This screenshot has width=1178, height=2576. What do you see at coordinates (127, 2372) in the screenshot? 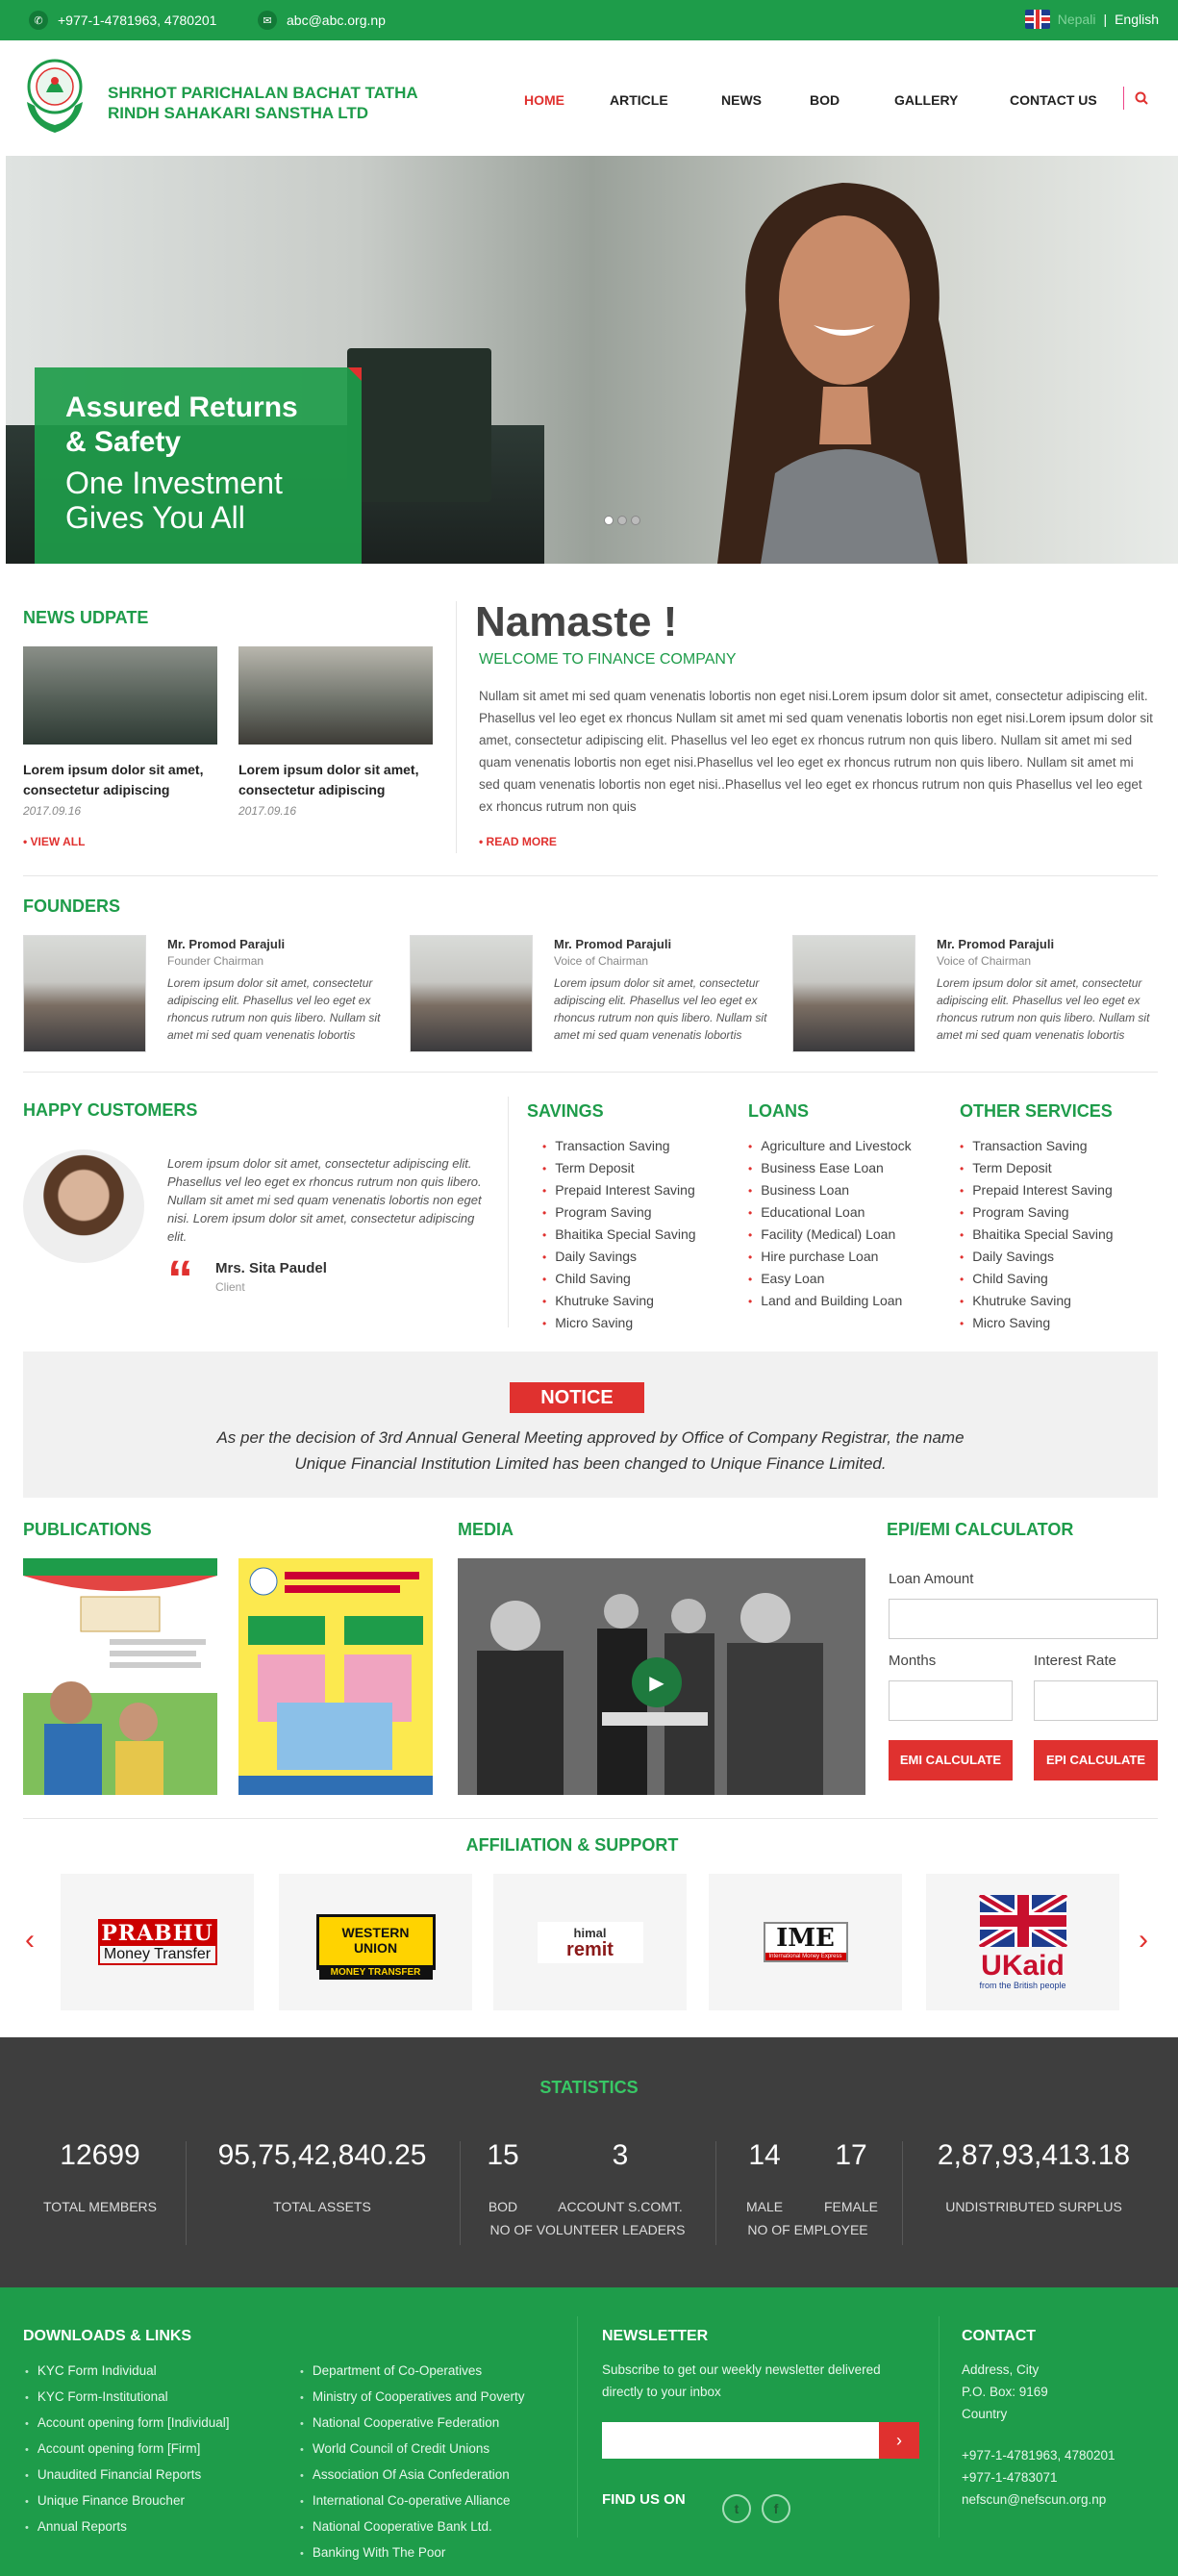
I see `download-link: KYC Form Individual` at bounding box center [127, 2372].